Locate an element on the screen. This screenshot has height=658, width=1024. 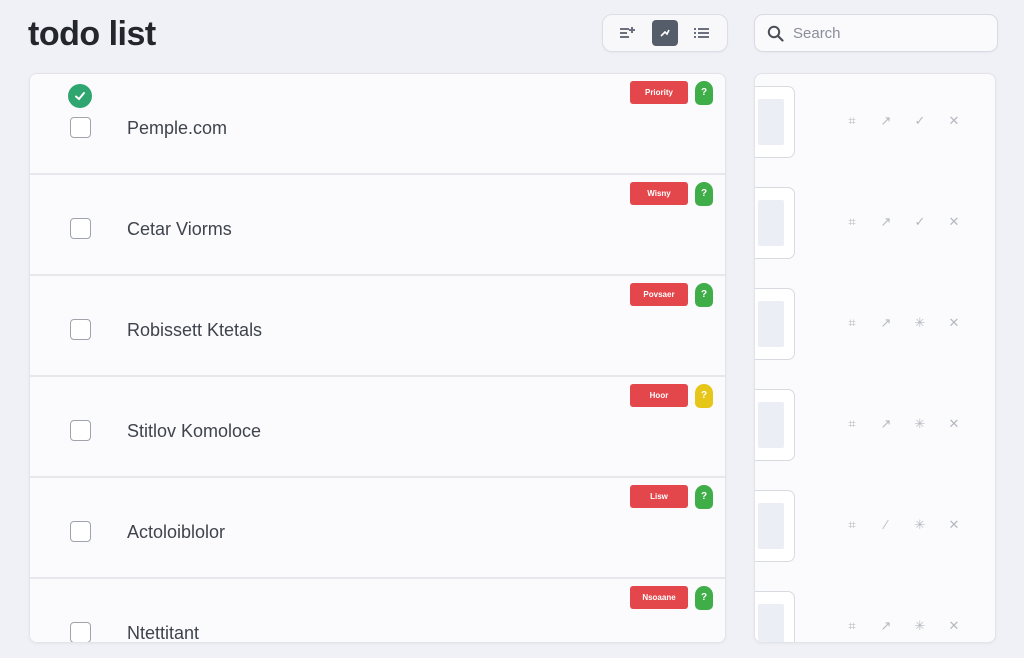
board-view-icon is located at coordinates (665, 33).